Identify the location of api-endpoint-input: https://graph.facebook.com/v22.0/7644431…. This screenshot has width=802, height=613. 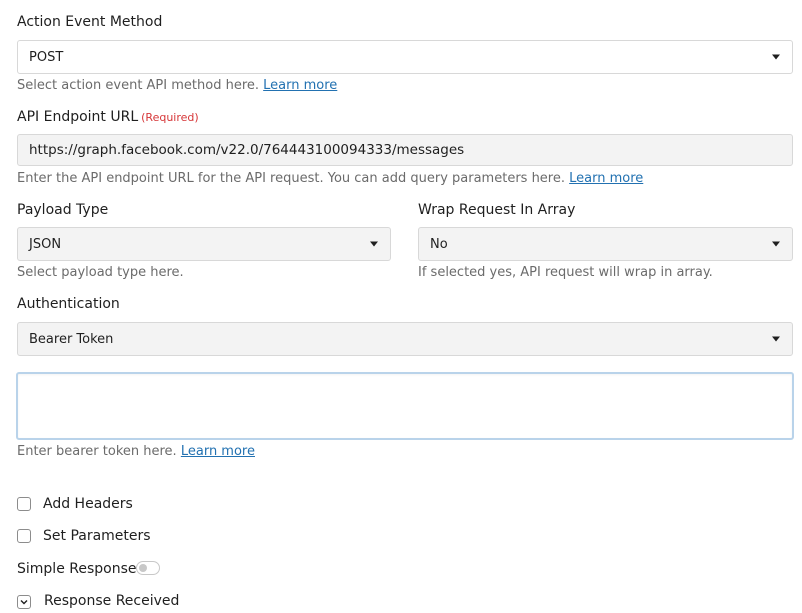
(405, 150).